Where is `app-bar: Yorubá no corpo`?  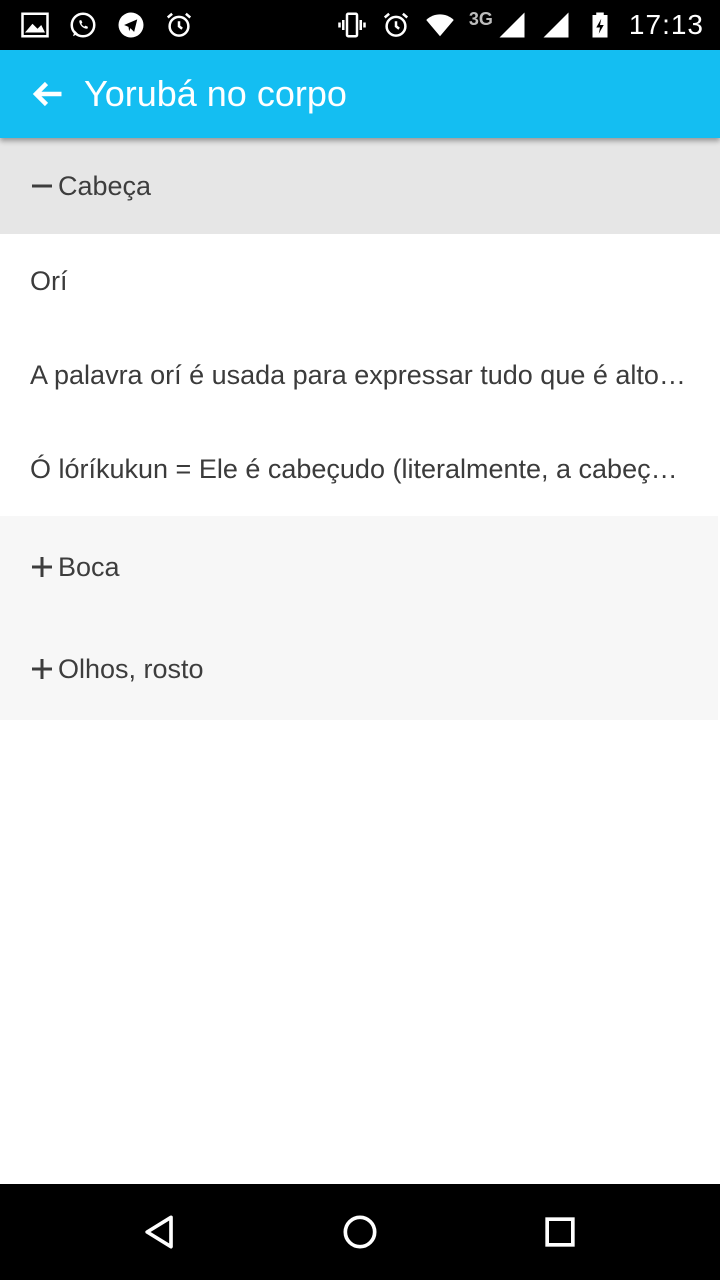
app-bar: Yorubá no corpo is located at coordinates (360, 94).